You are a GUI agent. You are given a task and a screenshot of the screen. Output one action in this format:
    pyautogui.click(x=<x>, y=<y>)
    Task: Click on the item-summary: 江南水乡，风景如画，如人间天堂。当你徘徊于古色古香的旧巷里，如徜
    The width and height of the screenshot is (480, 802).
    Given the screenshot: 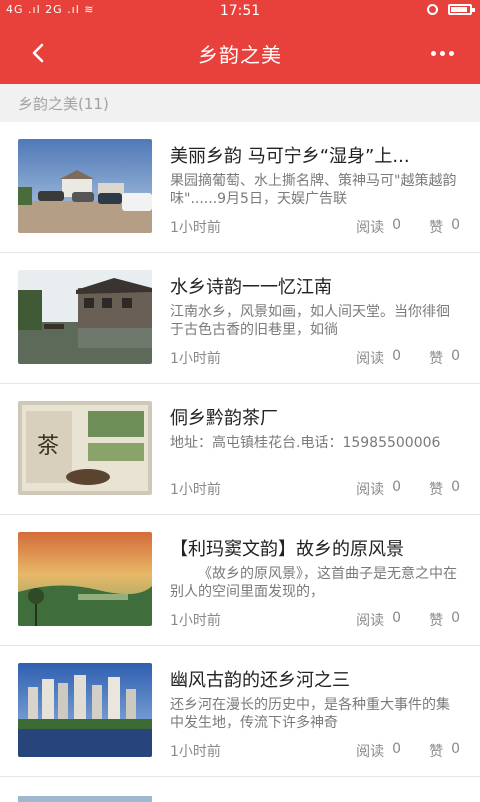 What is the action you would take?
    pyautogui.click(x=310, y=321)
    